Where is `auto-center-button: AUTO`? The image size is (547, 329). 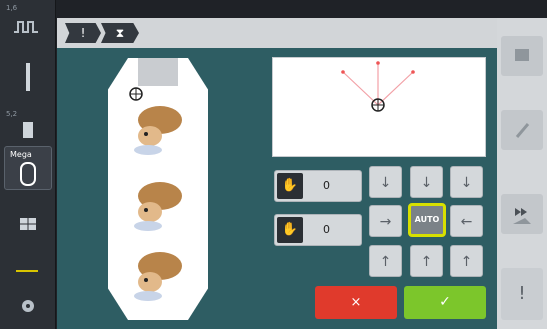 auto-center-button: AUTO is located at coordinates (427, 220).